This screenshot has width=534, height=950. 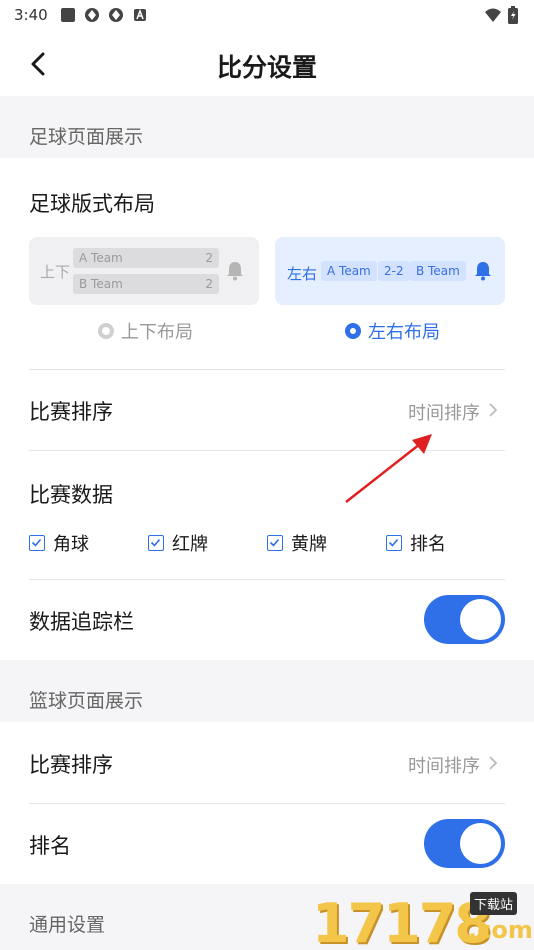 I want to click on basketball-sort-row: 比赛排序 时间排序, so click(x=267, y=762).